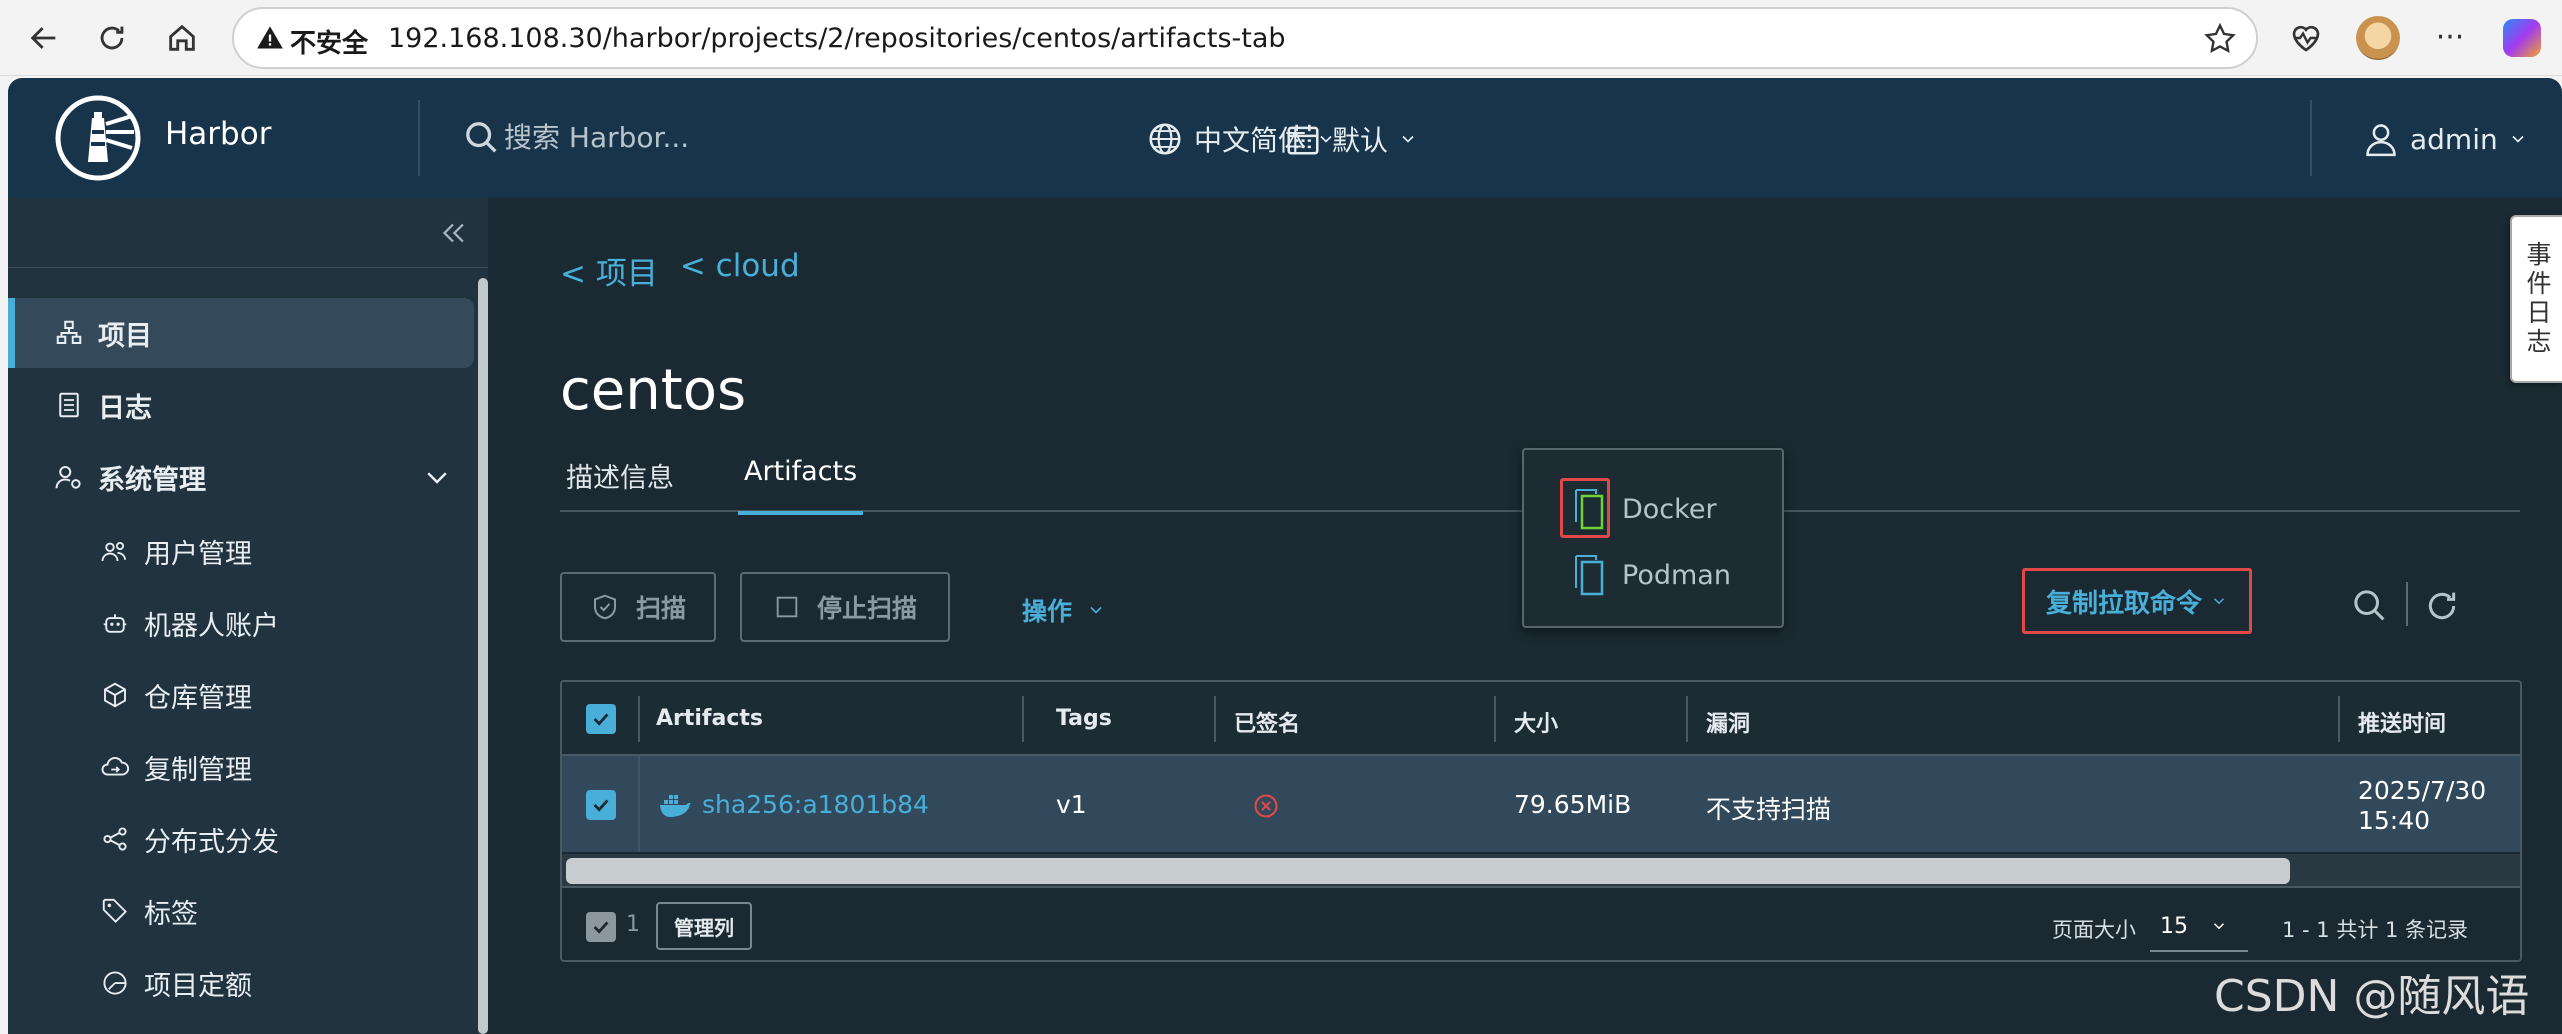 The height and width of the screenshot is (1034, 2562). I want to click on sidebar-item-project-quotas: 项目定额, so click(241, 983).